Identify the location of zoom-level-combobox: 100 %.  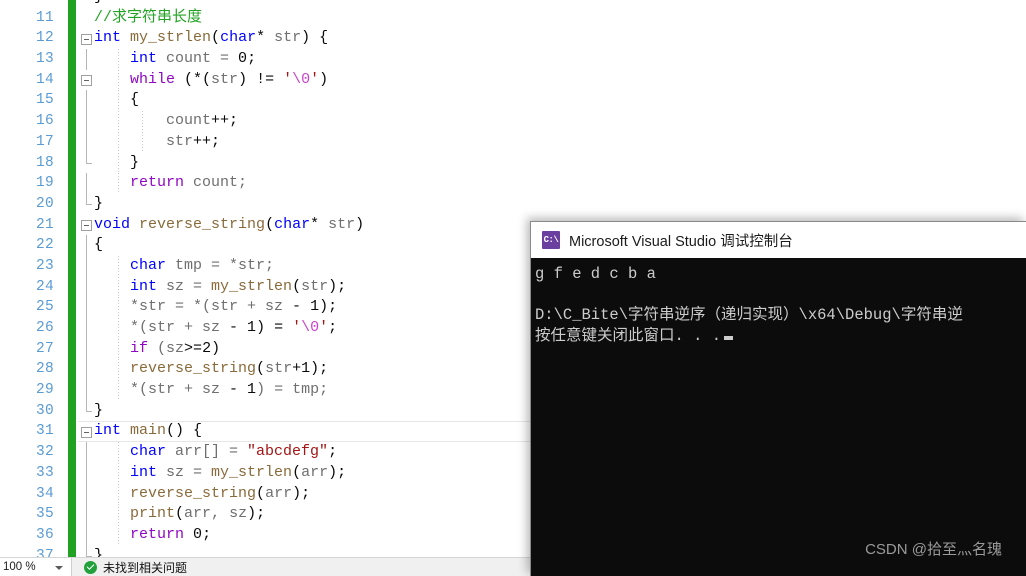
(36, 566).